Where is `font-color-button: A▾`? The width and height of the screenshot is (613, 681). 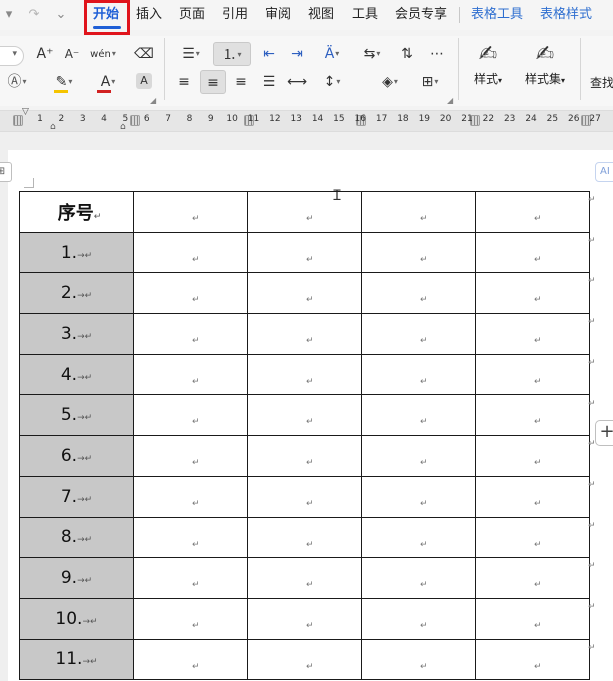
font-color-button: A▾ is located at coordinates (108, 82).